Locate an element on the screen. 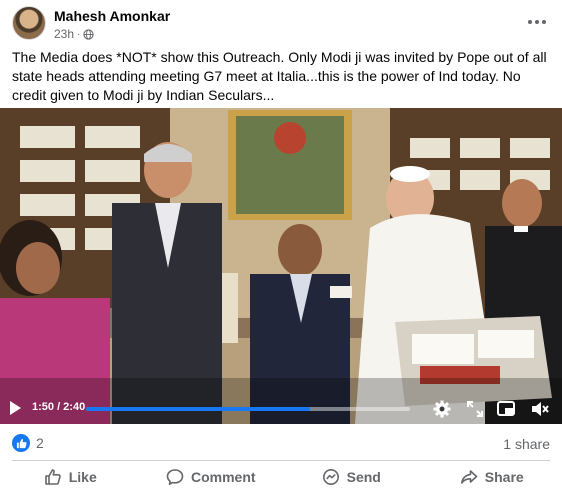  settings-icon is located at coordinates (442, 409).